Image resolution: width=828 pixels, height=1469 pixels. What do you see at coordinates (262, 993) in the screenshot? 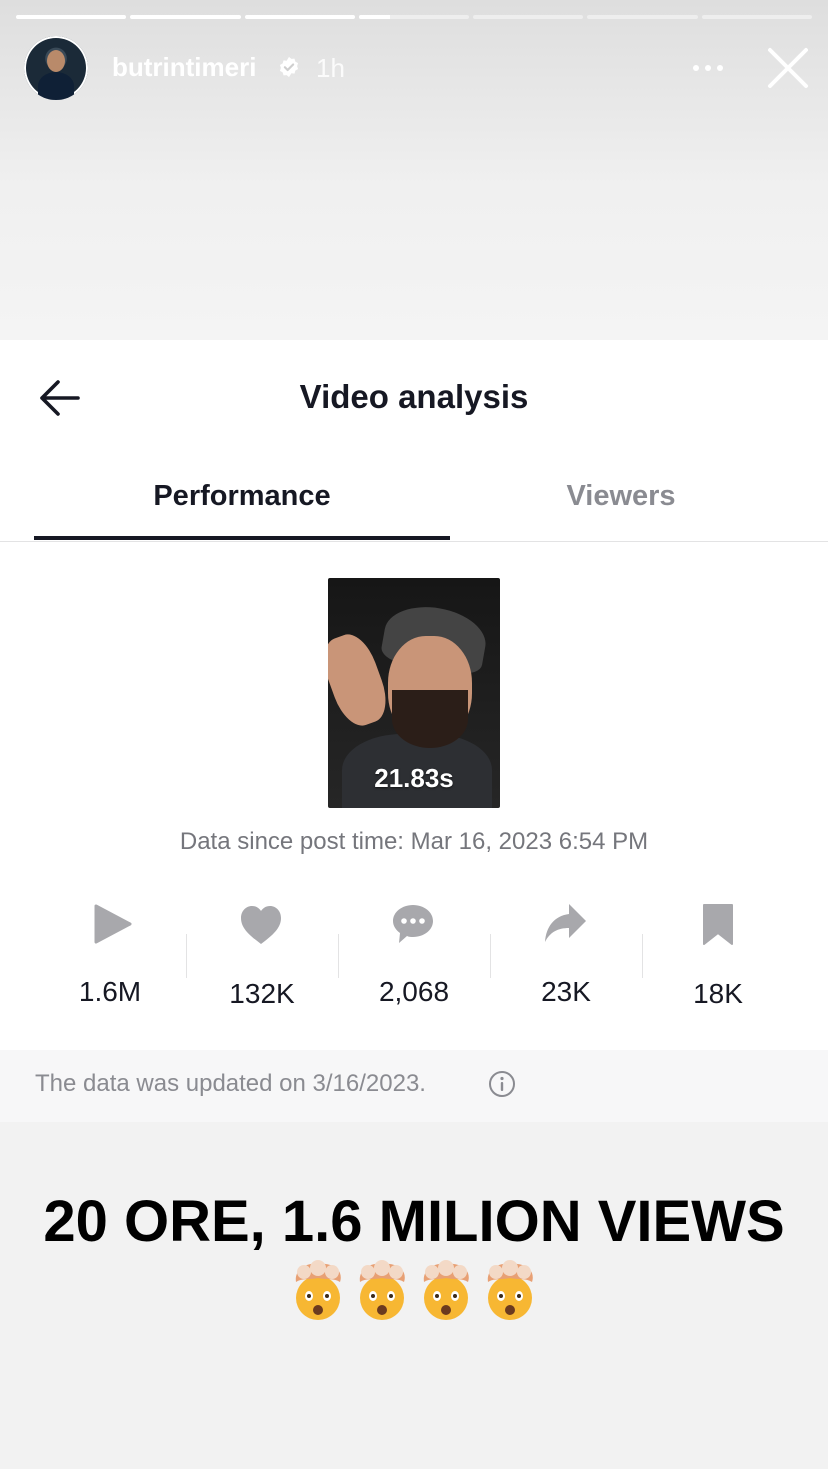
I see `likes-count: 132K` at bounding box center [262, 993].